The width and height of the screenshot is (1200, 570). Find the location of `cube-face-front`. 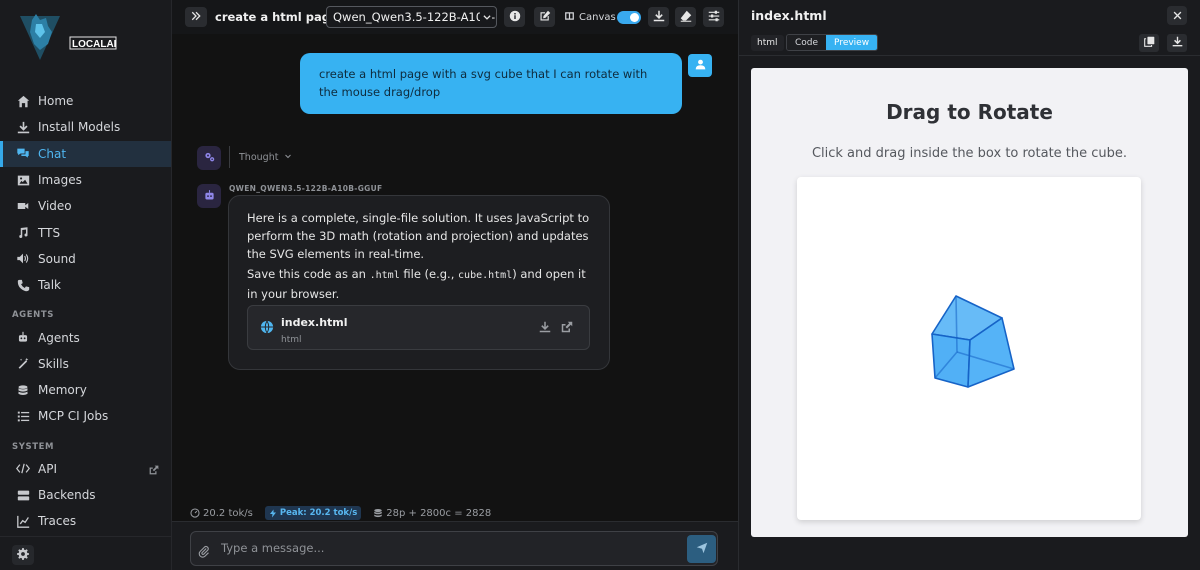

cube-face-front is located at coordinates (951, 360).